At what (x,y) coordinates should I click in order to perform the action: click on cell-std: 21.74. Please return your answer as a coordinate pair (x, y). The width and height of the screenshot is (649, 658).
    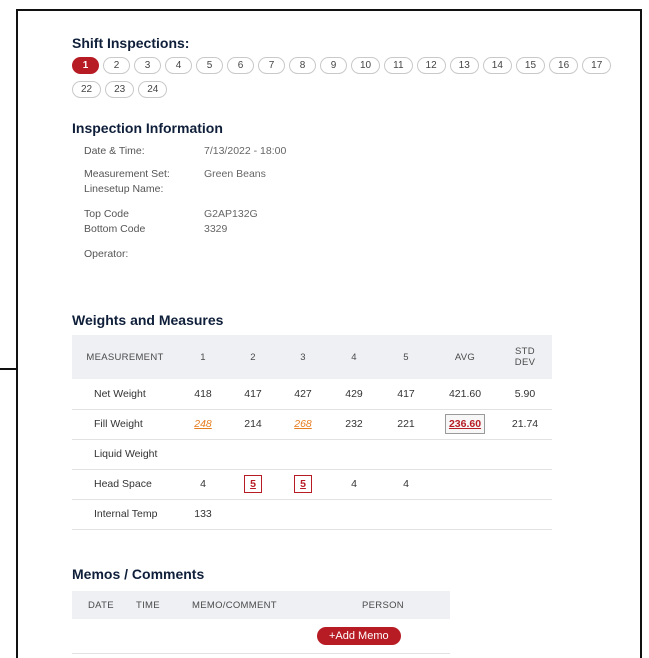
    Looking at the image, I should click on (525, 424).